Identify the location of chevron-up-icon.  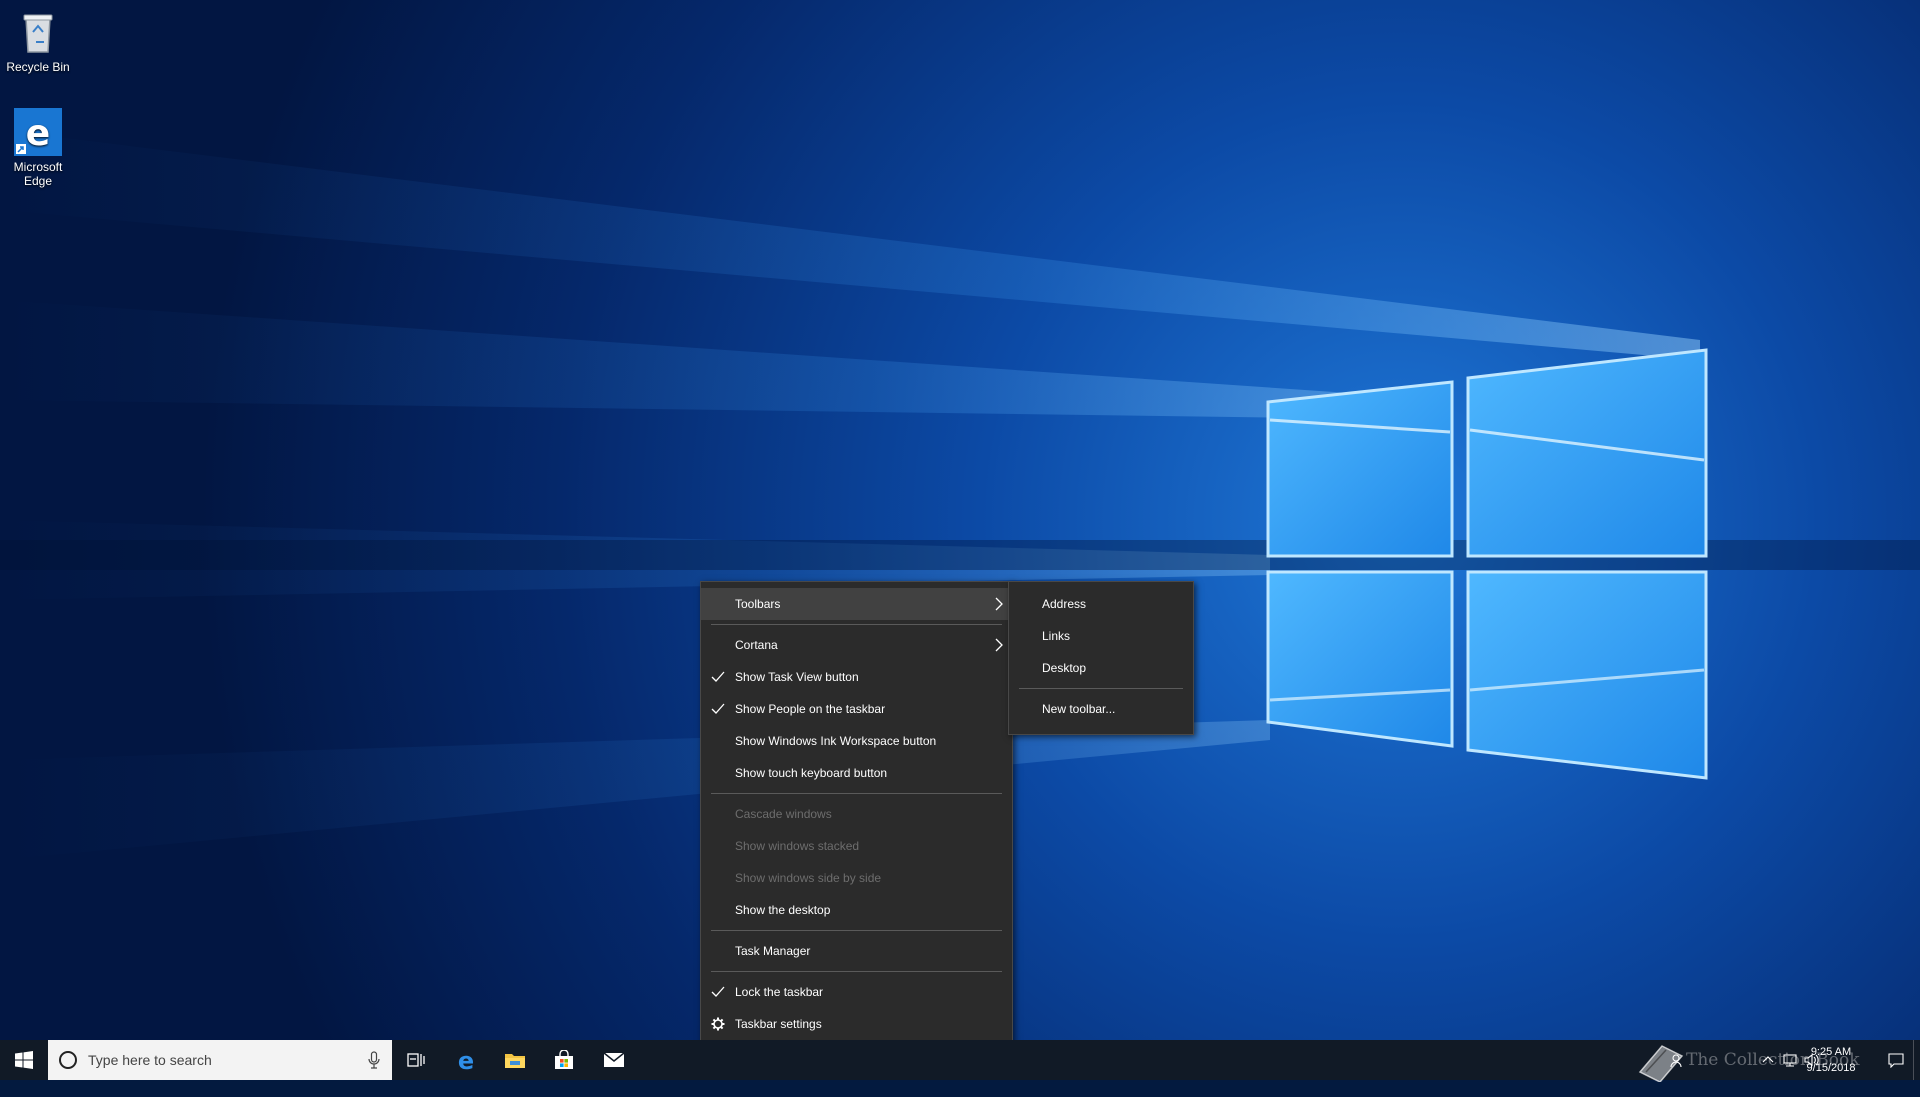
(1768, 1060).